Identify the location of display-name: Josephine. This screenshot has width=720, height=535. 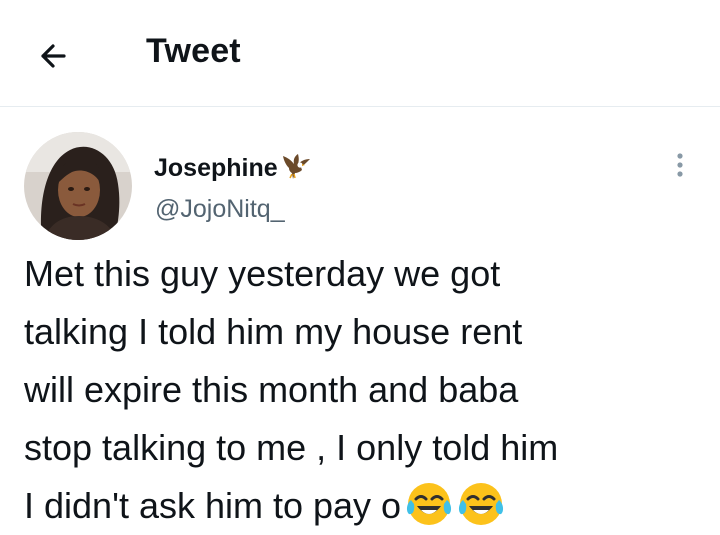
(216, 168).